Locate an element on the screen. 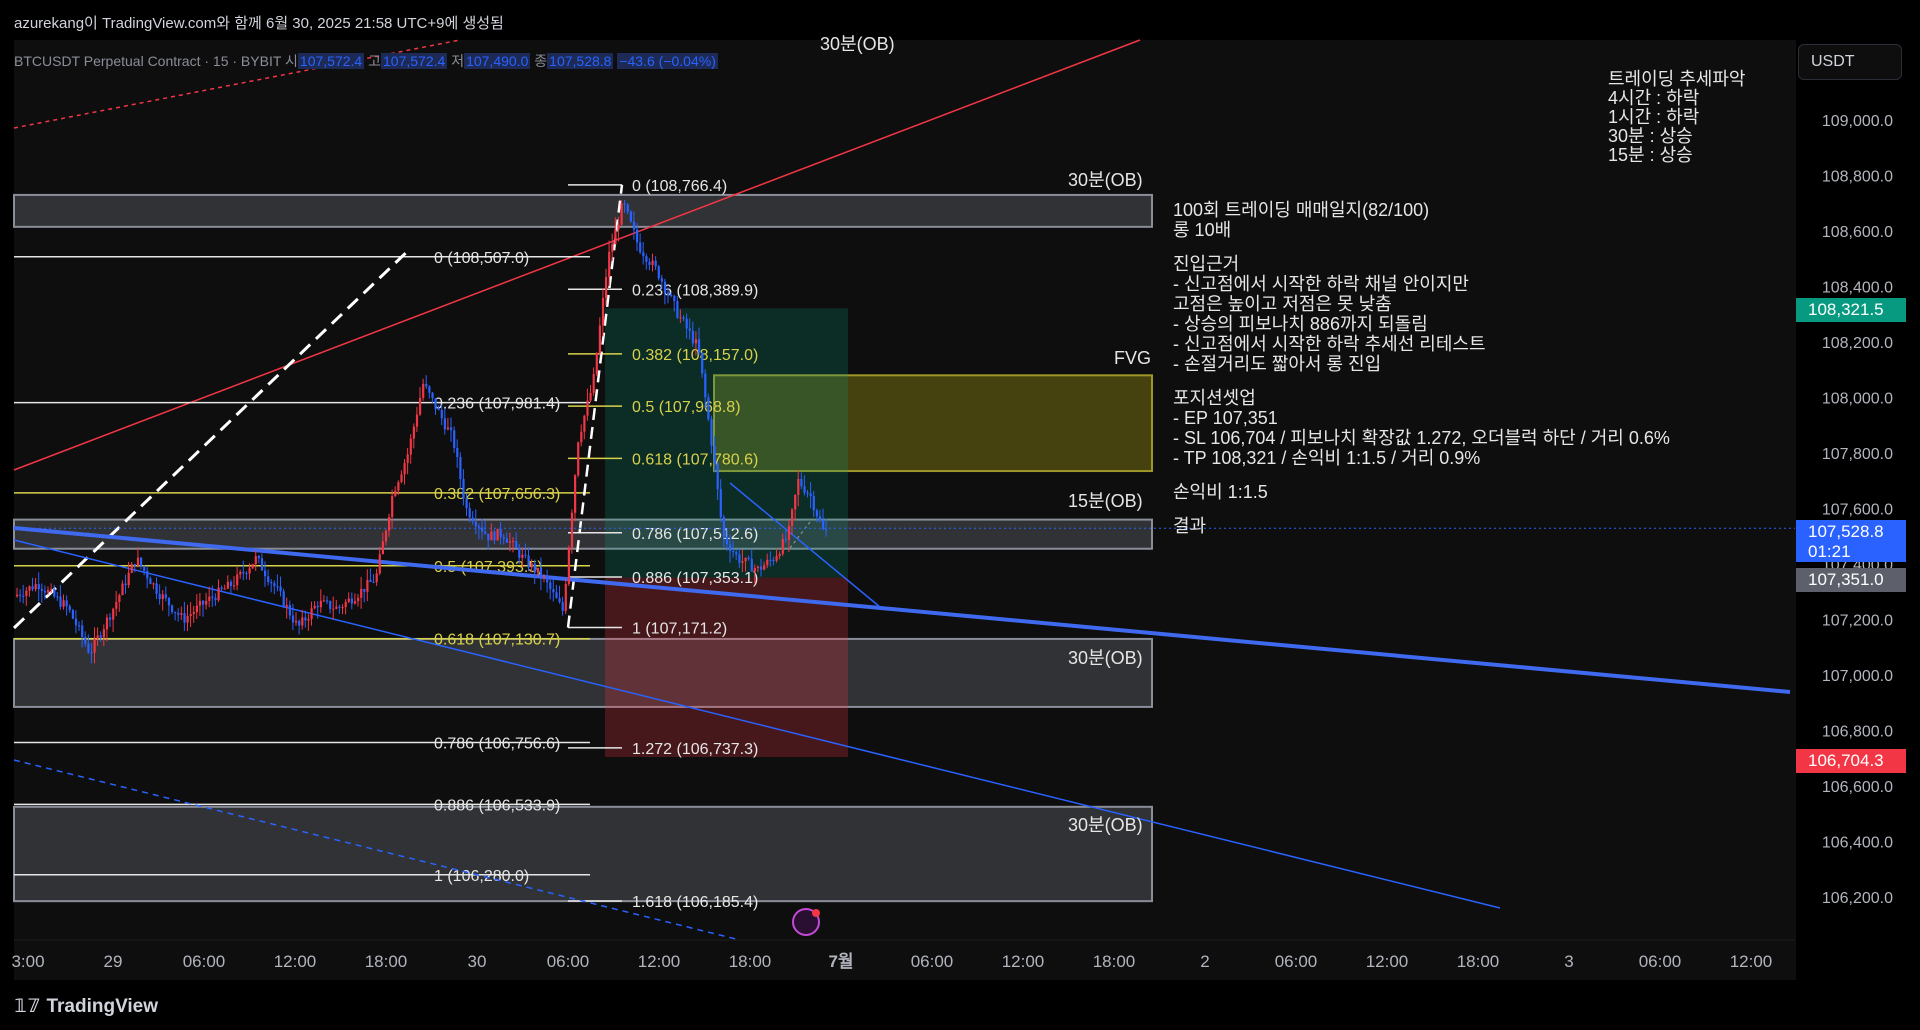 The height and width of the screenshot is (1030, 1920). time-tick-label: 30 is located at coordinates (477, 961).